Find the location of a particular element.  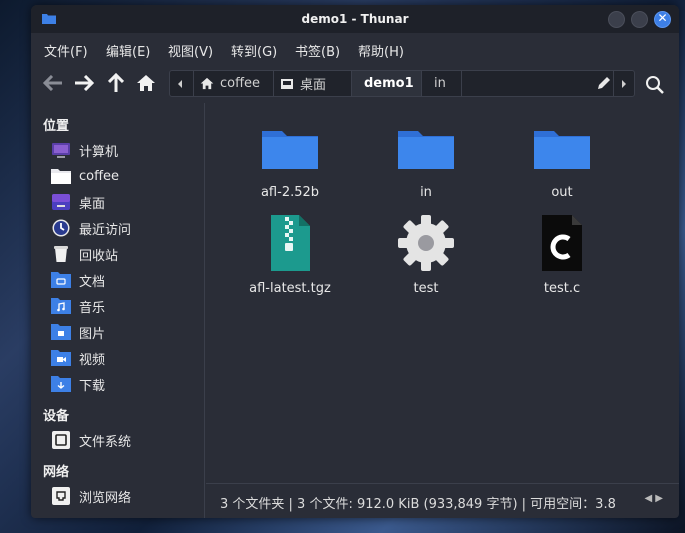

c-source-icon is located at coordinates (562, 243).